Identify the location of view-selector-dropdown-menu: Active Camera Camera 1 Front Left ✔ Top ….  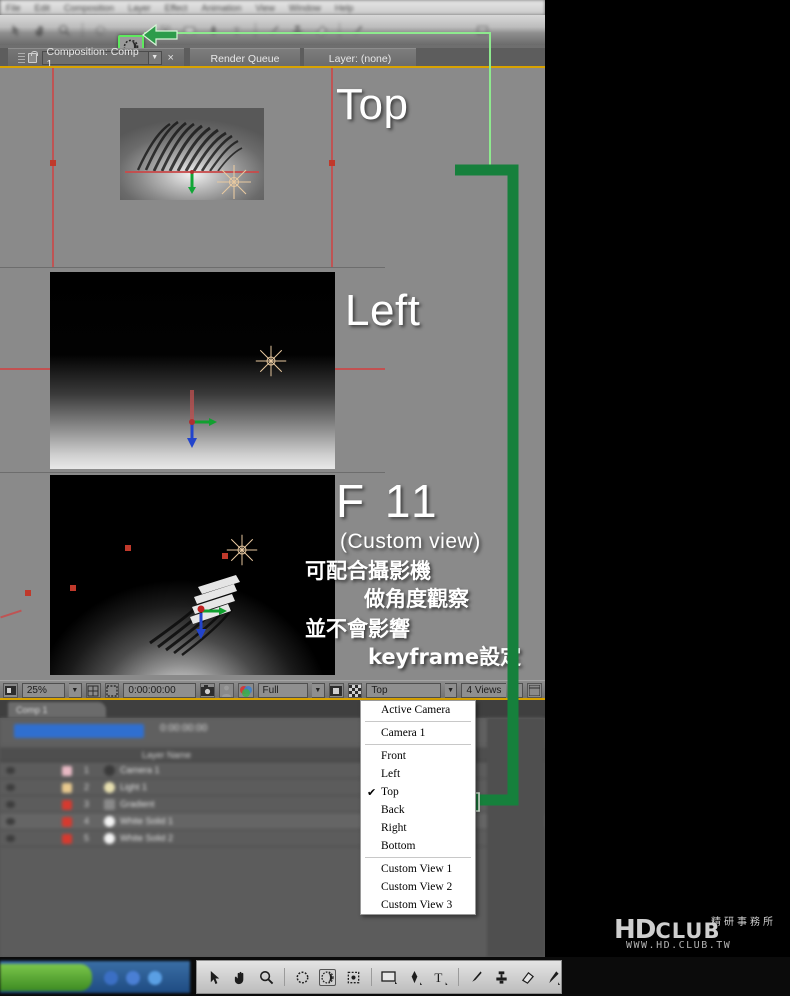
(418, 807).